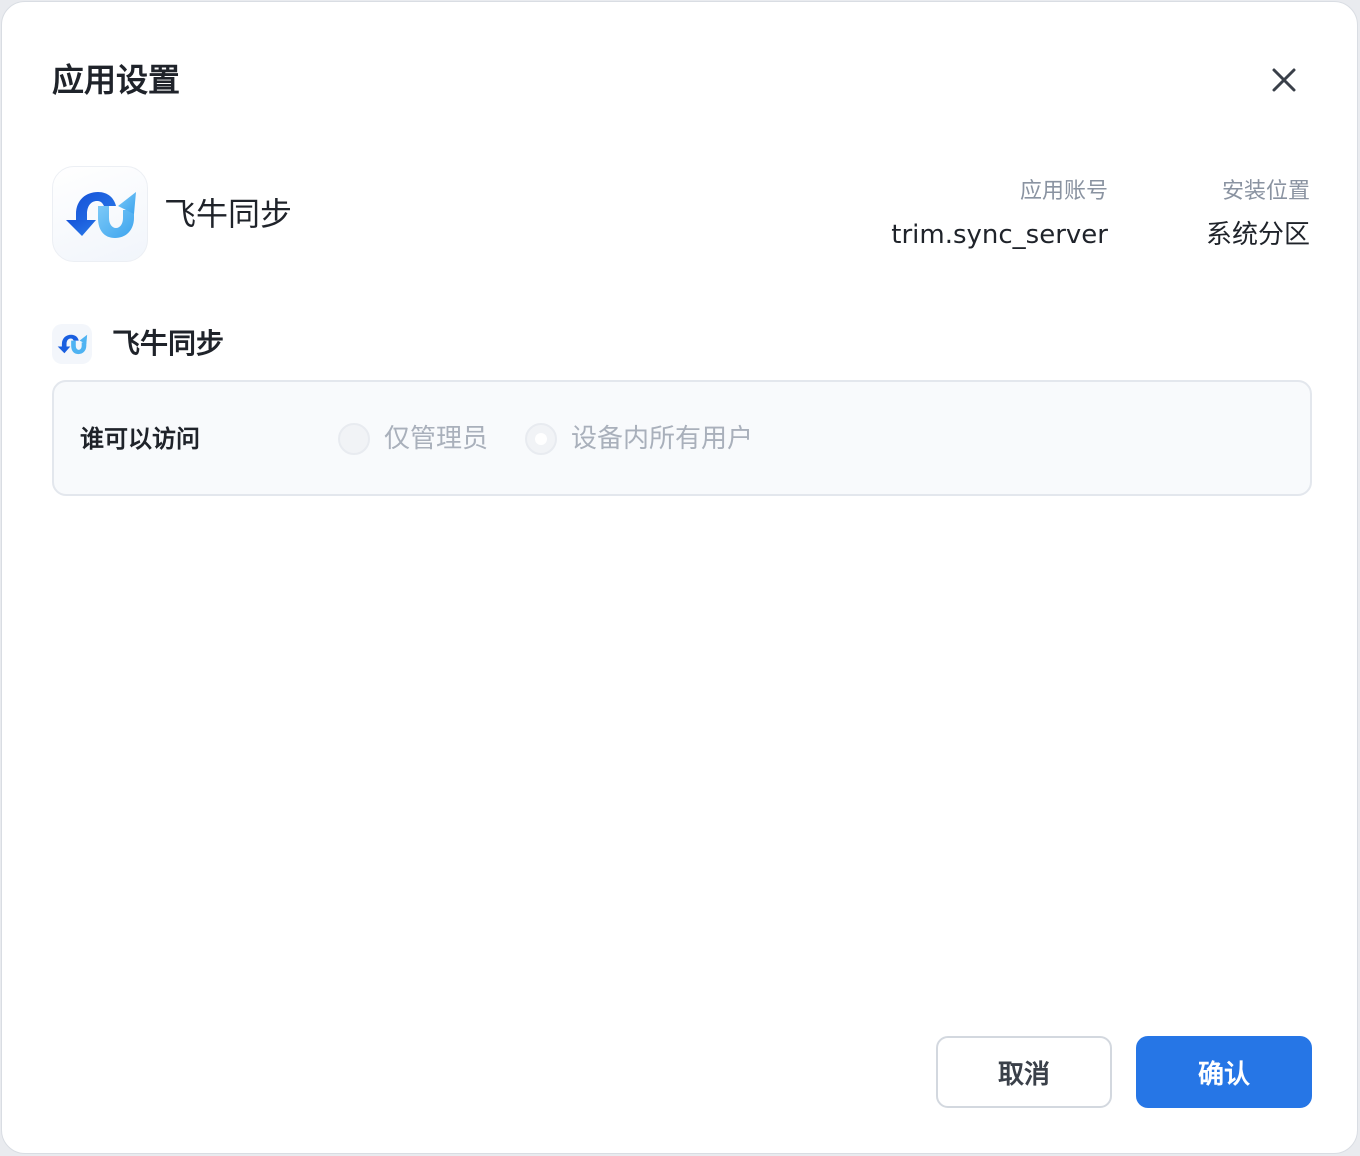 Image resolution: width=1360 pixels, height=1156 pixels. What do you see at coordinates (1265, 191) in the screenshot?
I see `location-label: 安装位置` at bounding box center [1265, 191].